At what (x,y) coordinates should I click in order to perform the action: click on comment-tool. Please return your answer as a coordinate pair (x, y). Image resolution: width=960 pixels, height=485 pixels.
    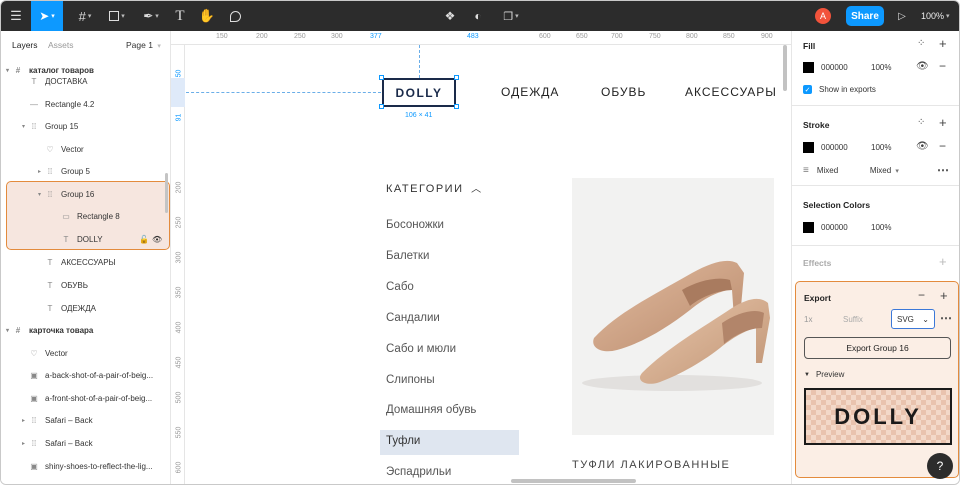
    Looking at the image, I should click on (235, 16).